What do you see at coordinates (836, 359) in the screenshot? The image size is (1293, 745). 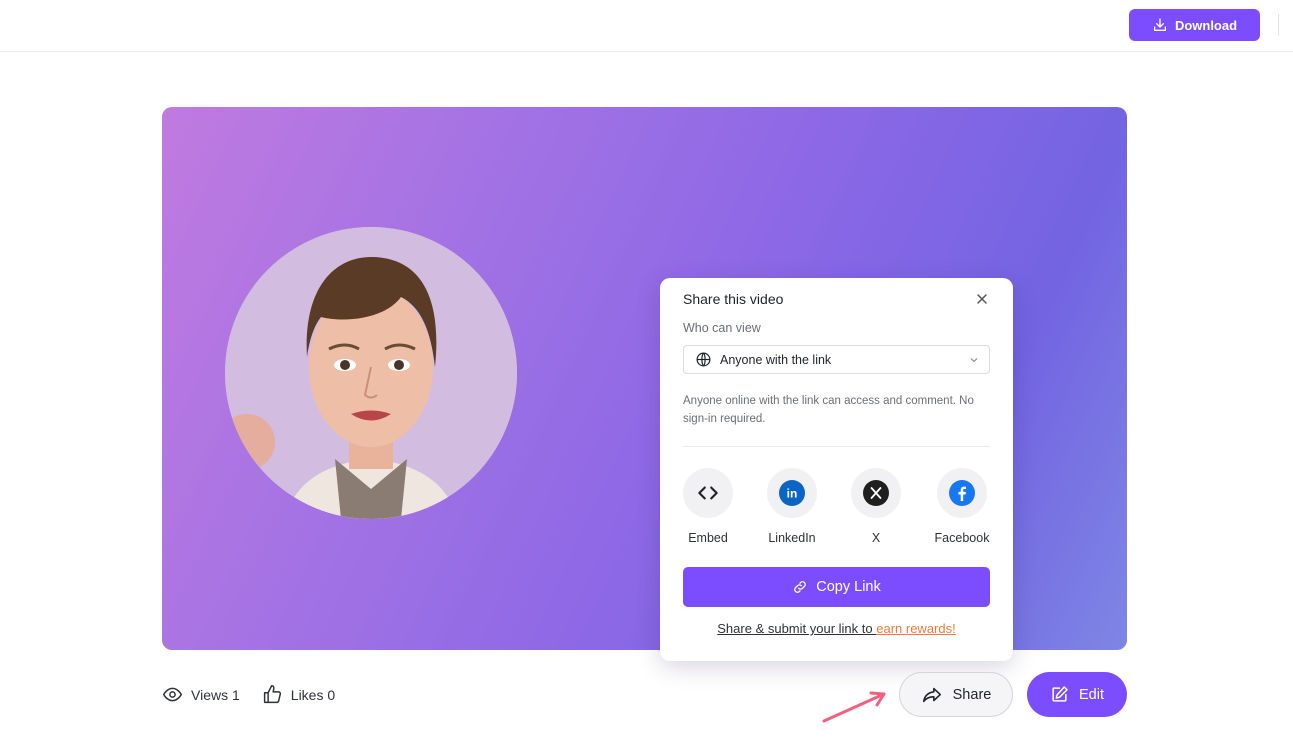 I see `access-select: Anyone with the link` at bounding box center [836, 359].